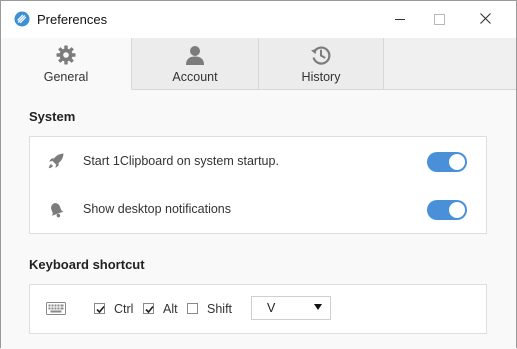 The height and width of the screenshot is (349, 517). What do you see at coordinates (195, 77) in the screenshot?
I see `tab-label: Account` at bounding box center [195, 77].